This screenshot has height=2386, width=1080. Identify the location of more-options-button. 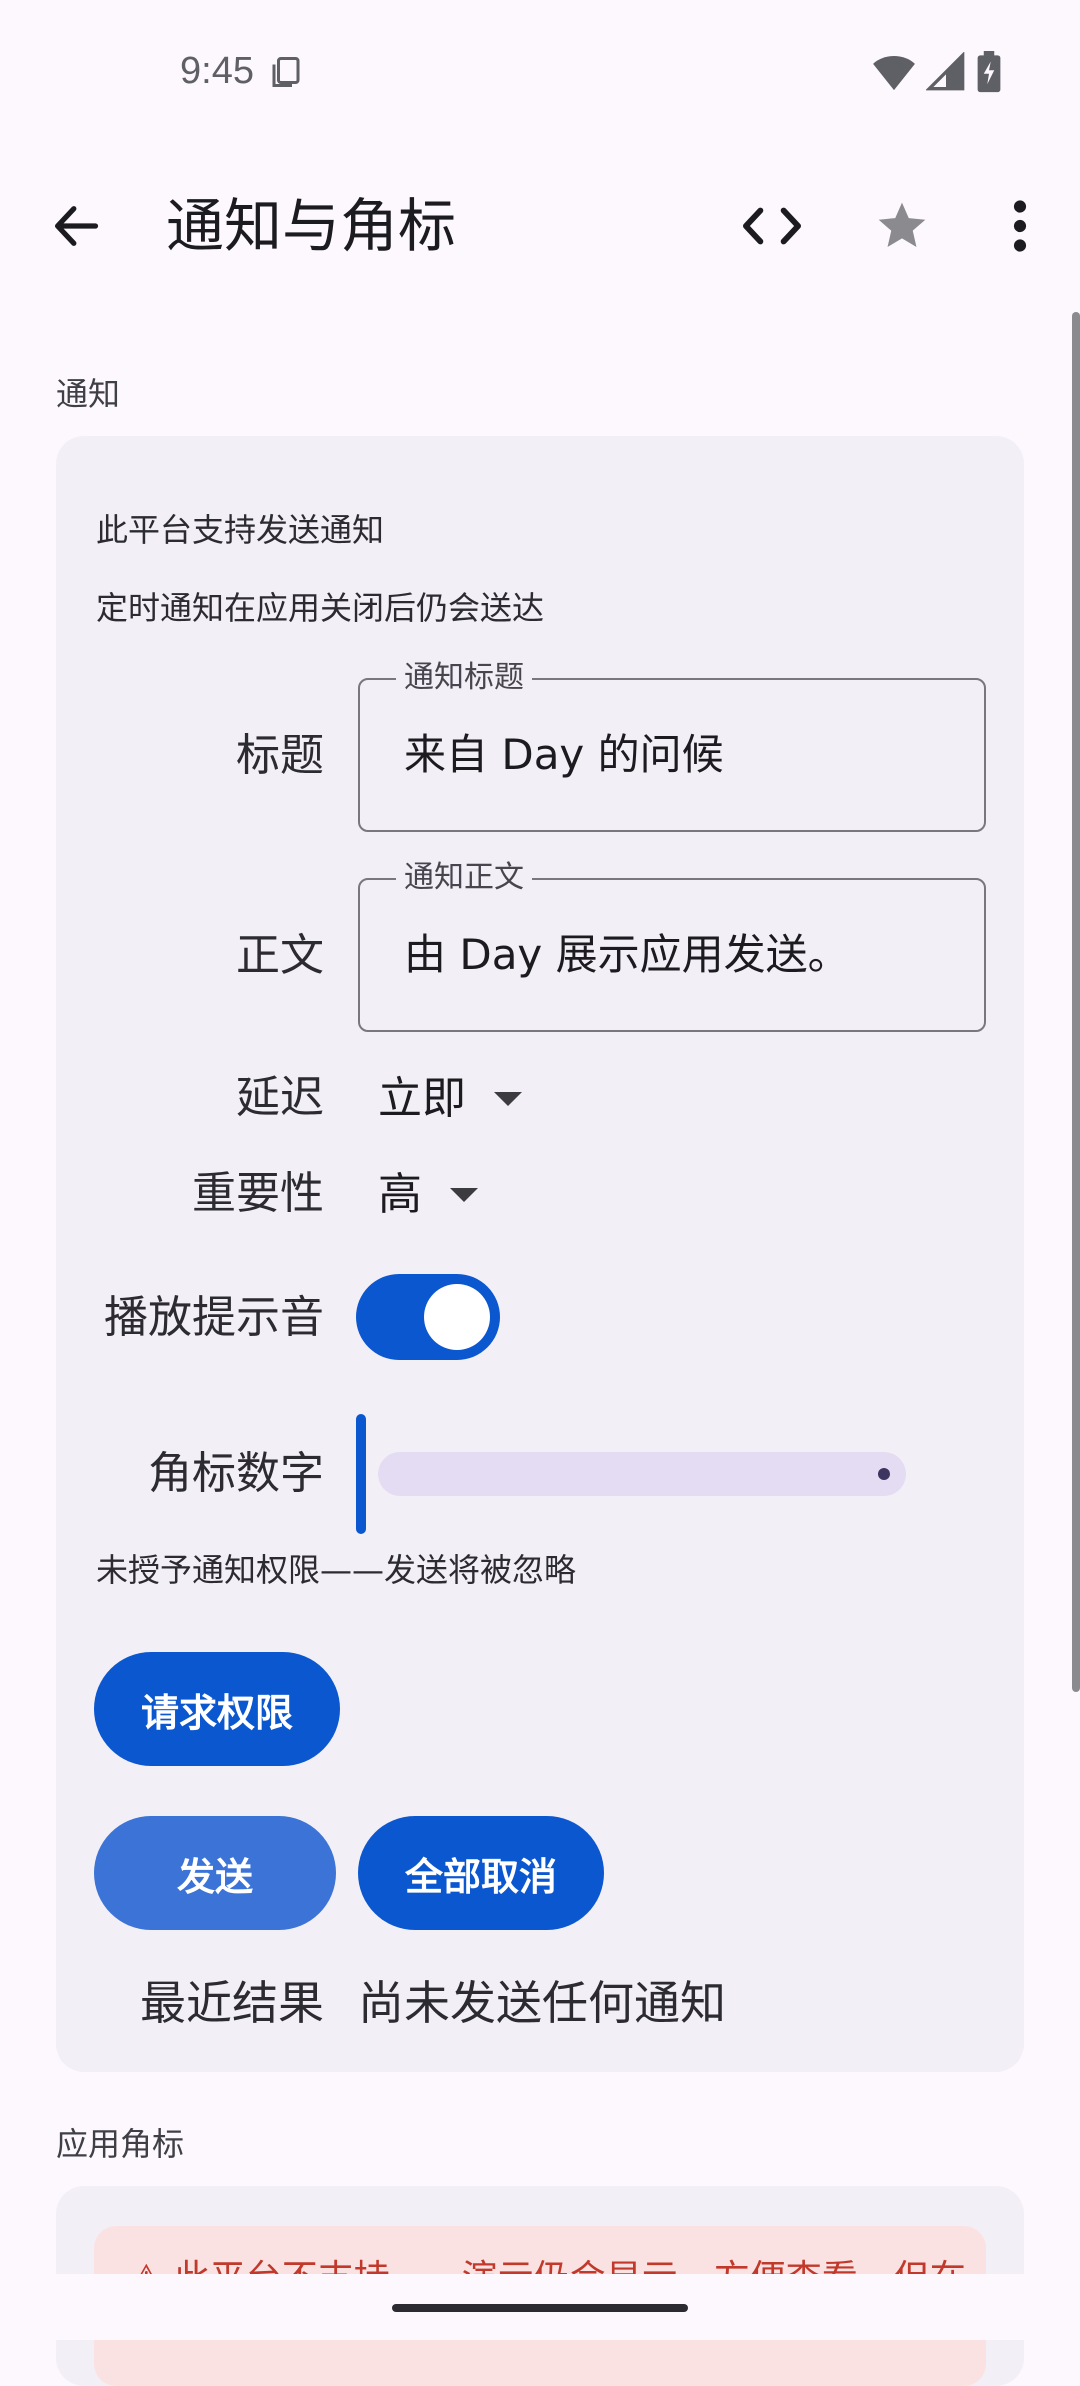
(1020, 226).